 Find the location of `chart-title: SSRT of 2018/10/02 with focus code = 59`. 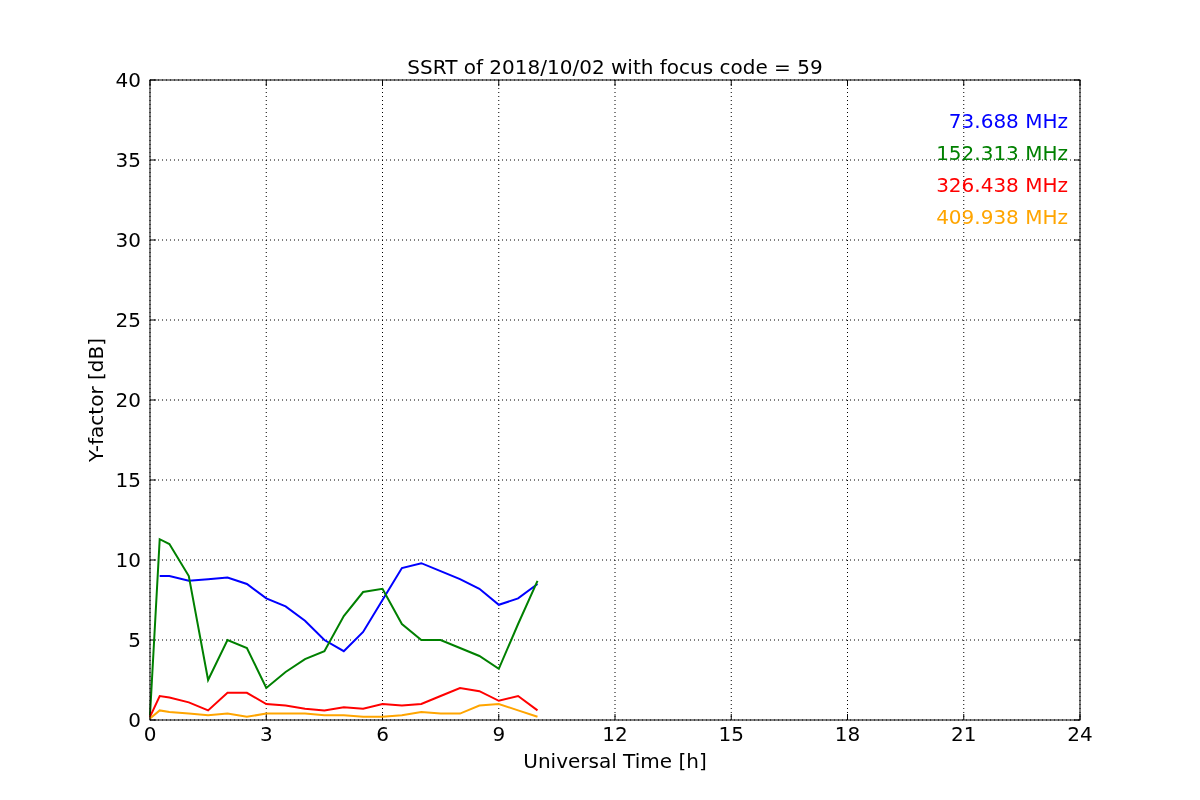

chart-title: SSRT of 2018/10/02 with focus code = 59 is located at coordinates (615, 67).